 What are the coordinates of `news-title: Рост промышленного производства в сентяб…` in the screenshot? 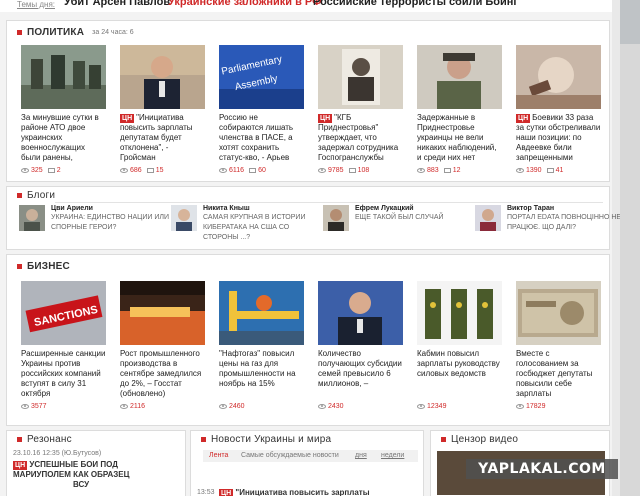 It's located at (162, 374).